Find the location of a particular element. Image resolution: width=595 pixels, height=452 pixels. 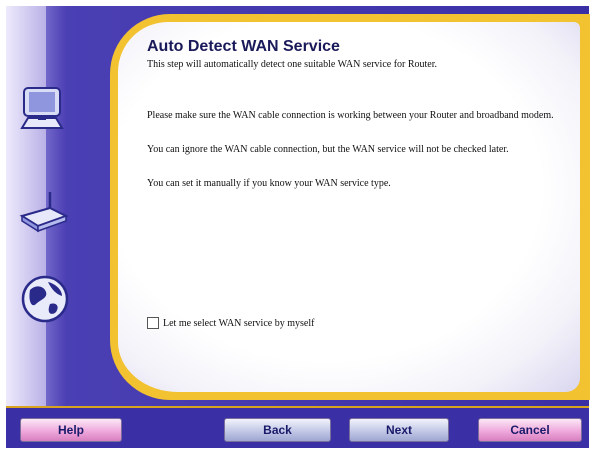

router-icon is located at coordinates (44, 213).